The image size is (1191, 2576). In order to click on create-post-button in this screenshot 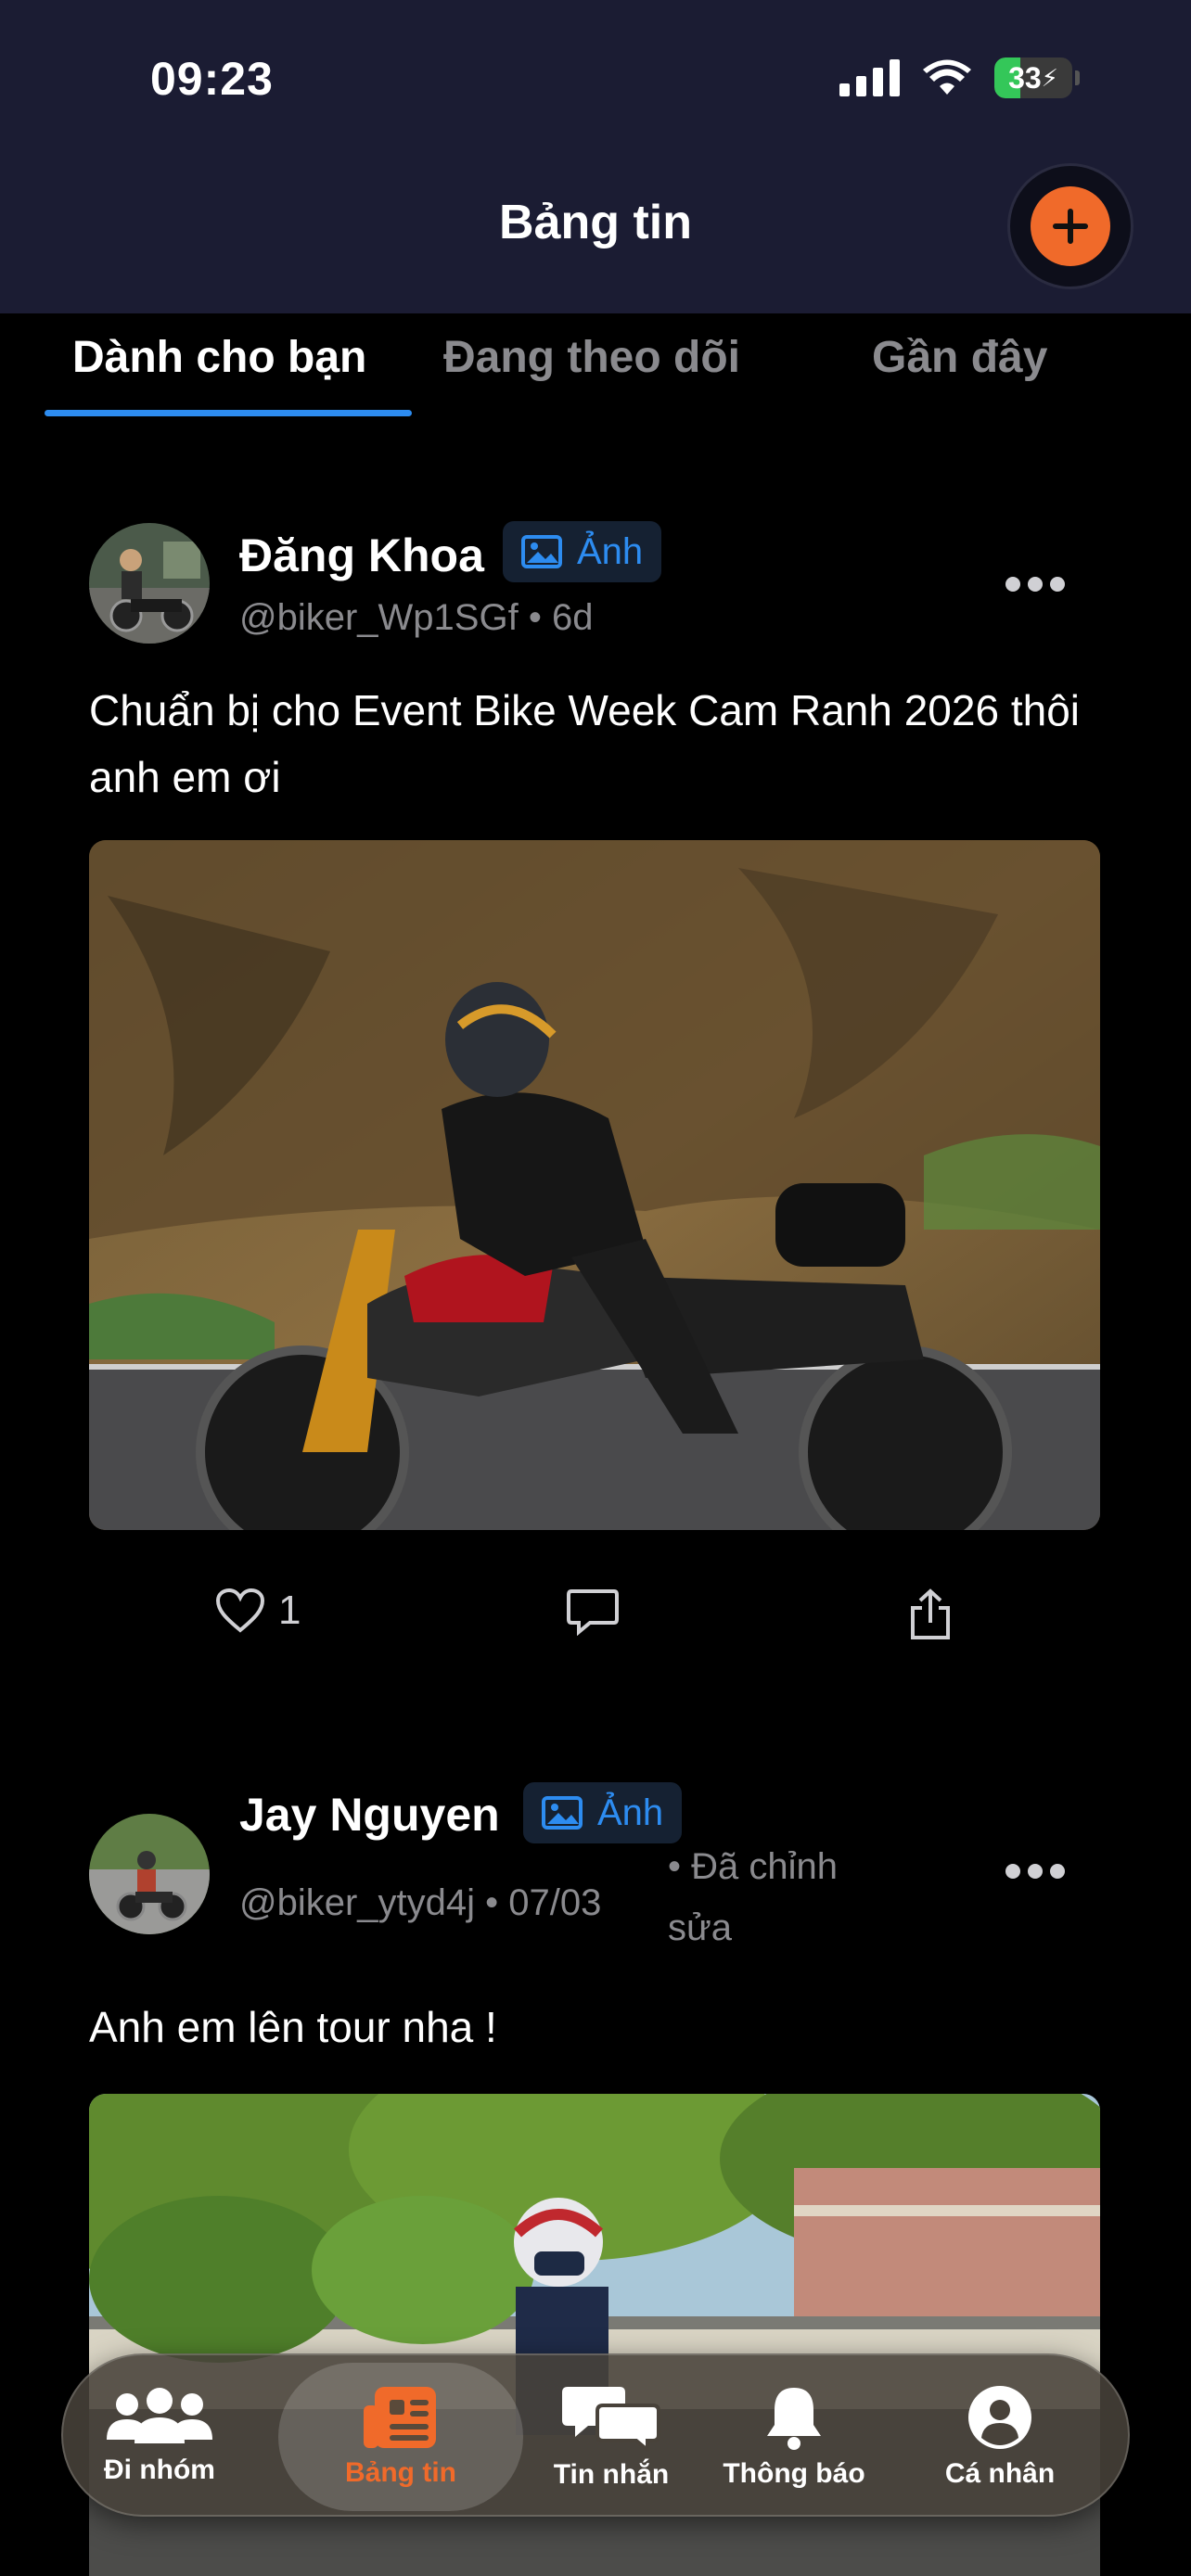, I will do `click(1070, 226)`.